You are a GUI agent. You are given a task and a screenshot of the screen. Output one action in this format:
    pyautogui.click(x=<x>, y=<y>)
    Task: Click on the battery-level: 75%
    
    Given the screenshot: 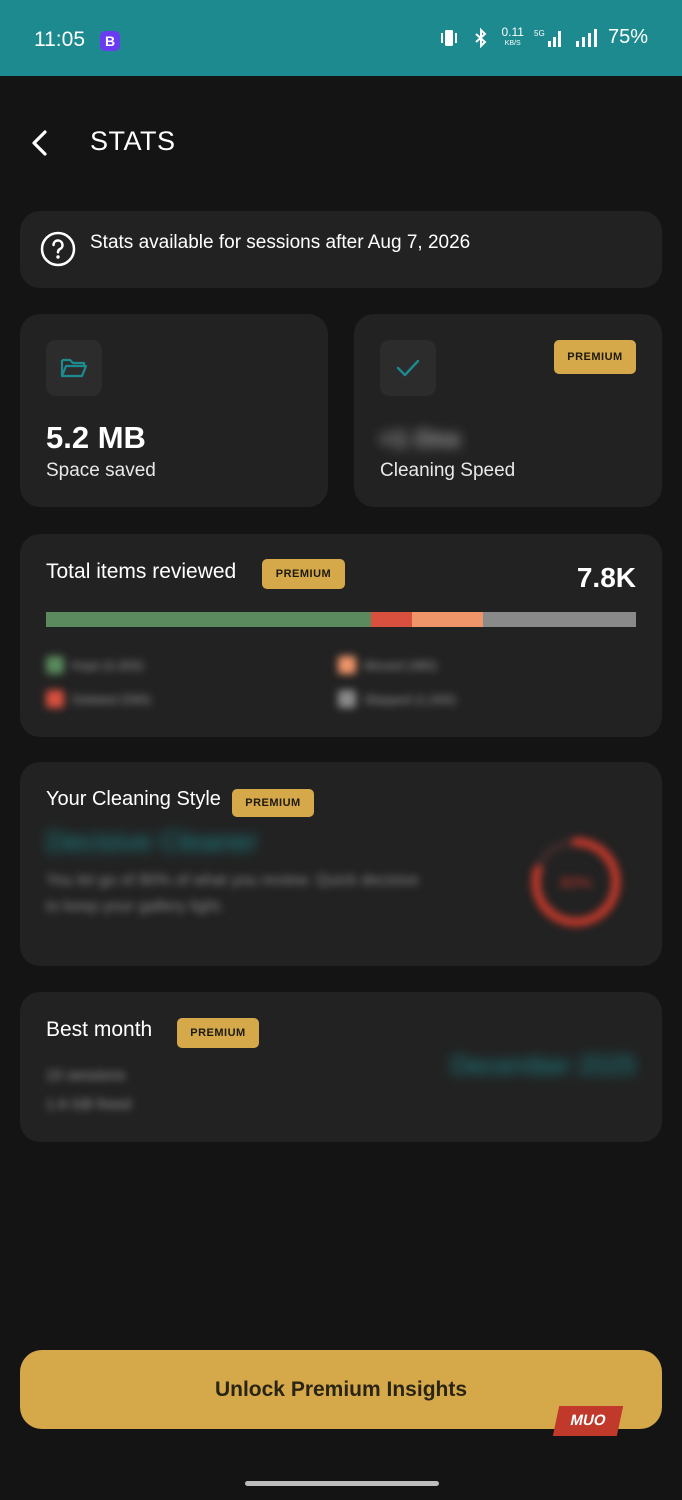 What is the action you would take?
    pyautogui.click(x=627, y=37)
    